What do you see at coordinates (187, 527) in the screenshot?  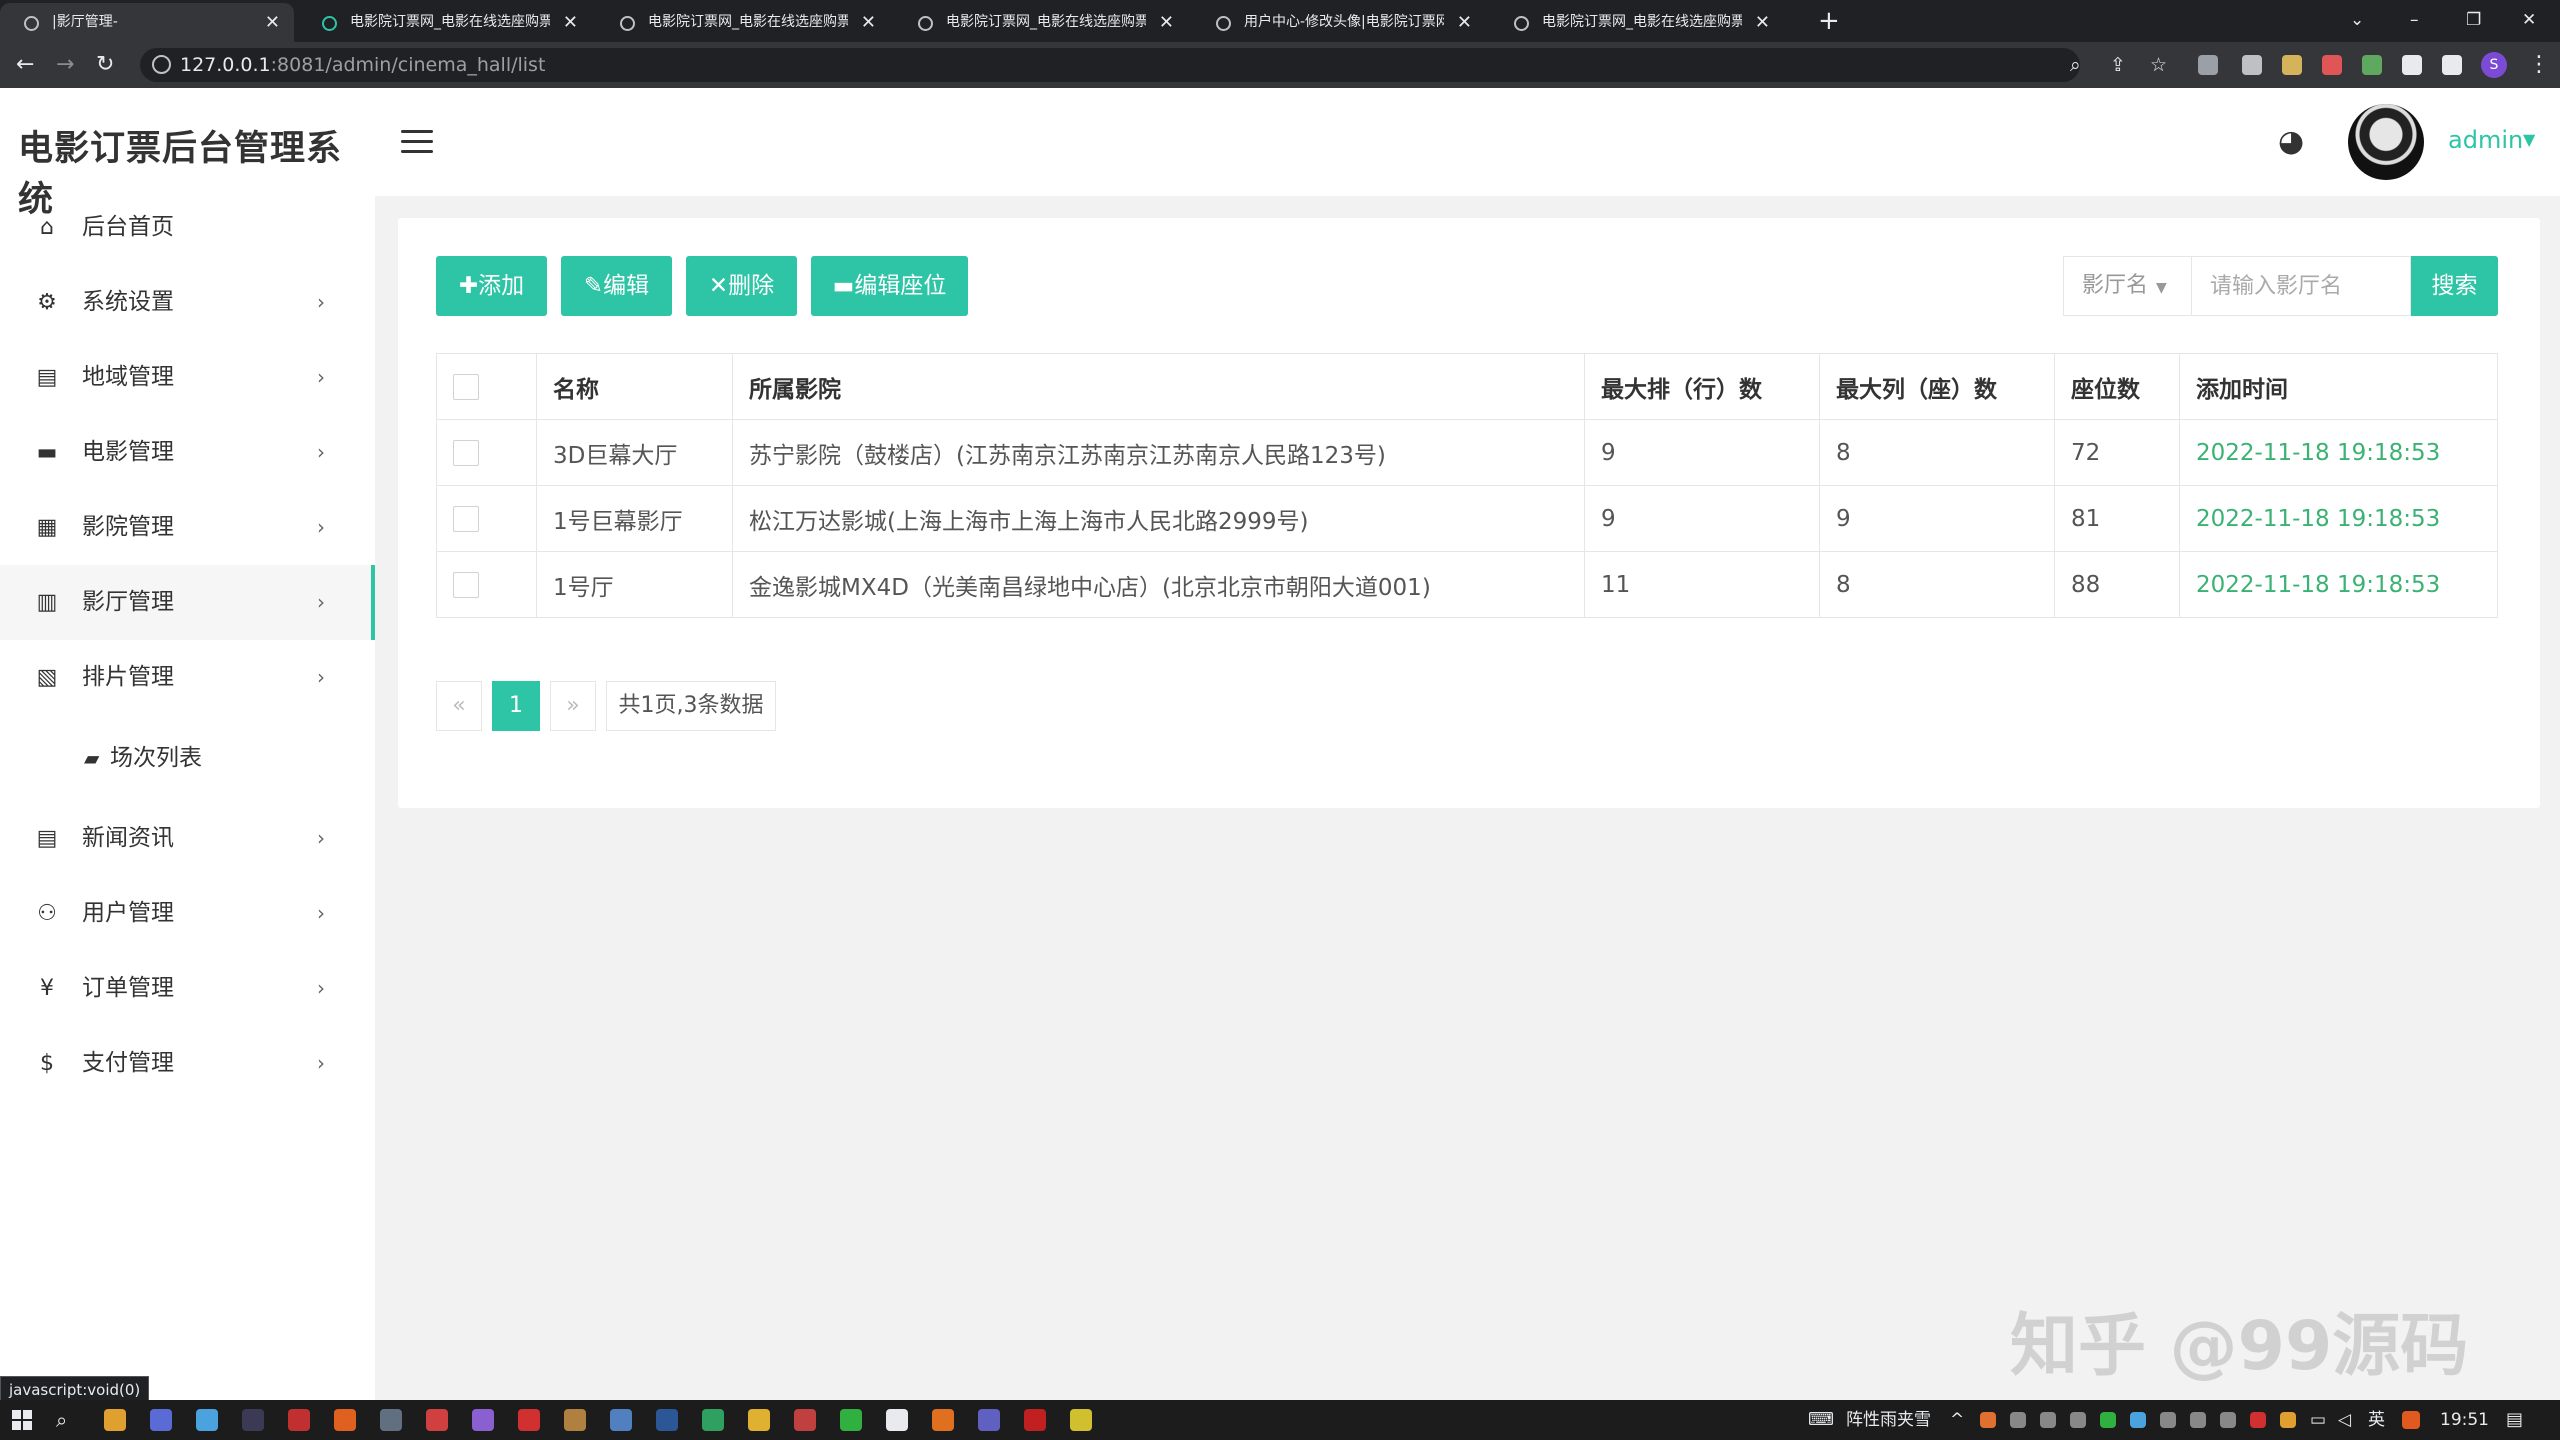 I see `sidebar-item: ▦ 影院管理 ›` at bounding box center [187, 527].